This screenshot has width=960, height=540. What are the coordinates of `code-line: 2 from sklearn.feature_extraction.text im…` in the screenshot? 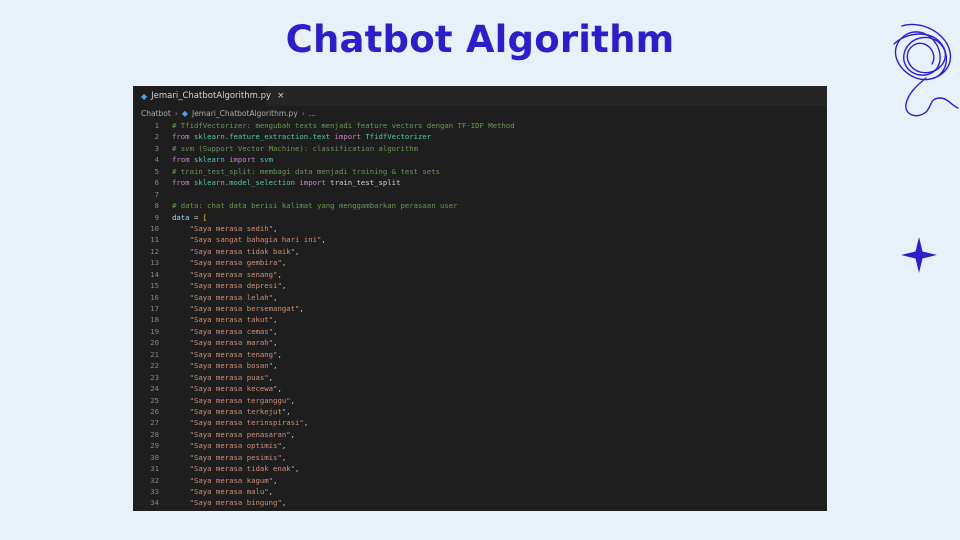 It's located at (480, 136).